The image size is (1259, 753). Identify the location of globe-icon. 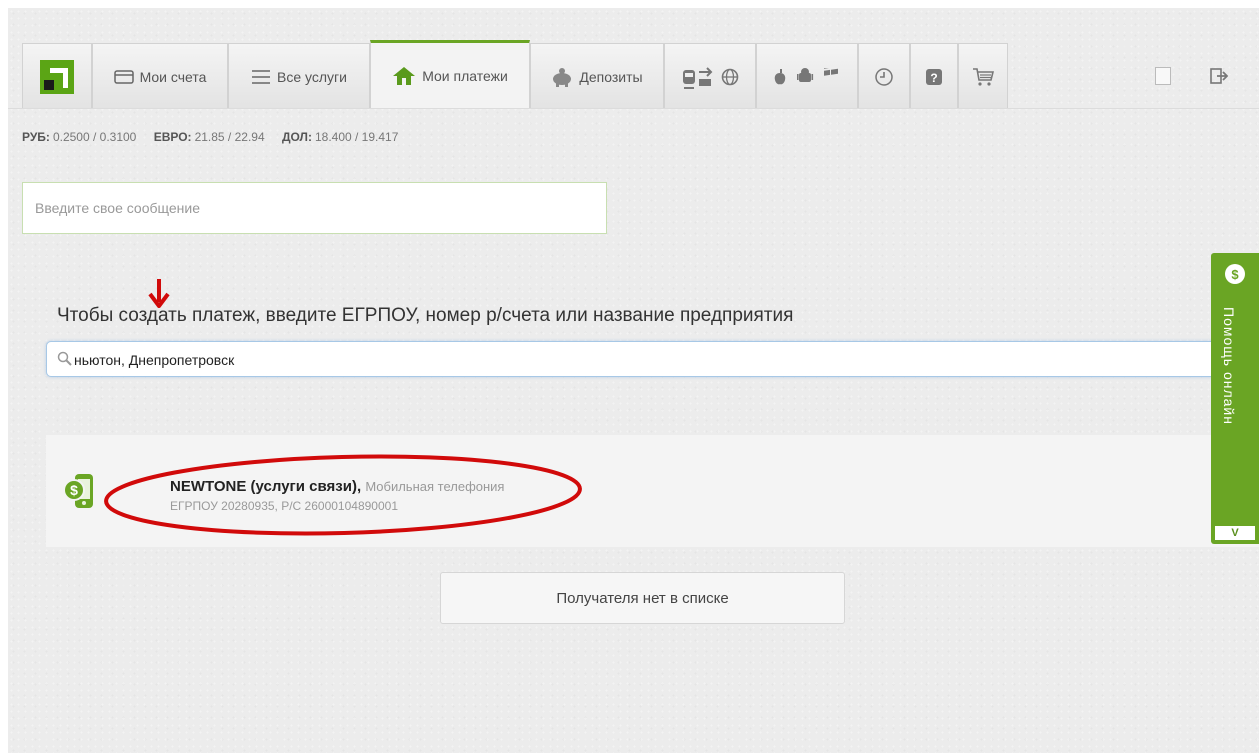
(730, 76).